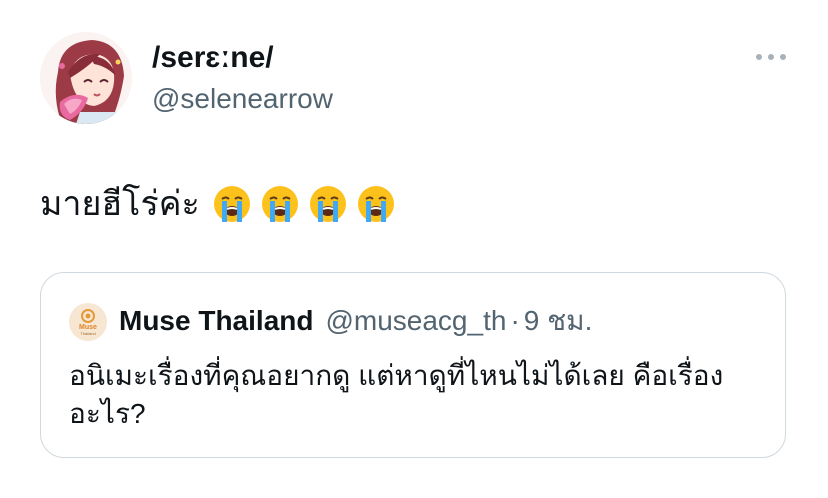 The width and height of the screenshot is (828, 498). Describe the element at coordinates (87, 333) in the screenshot. I see `muse-logo-subtext: Thailand` at that location.